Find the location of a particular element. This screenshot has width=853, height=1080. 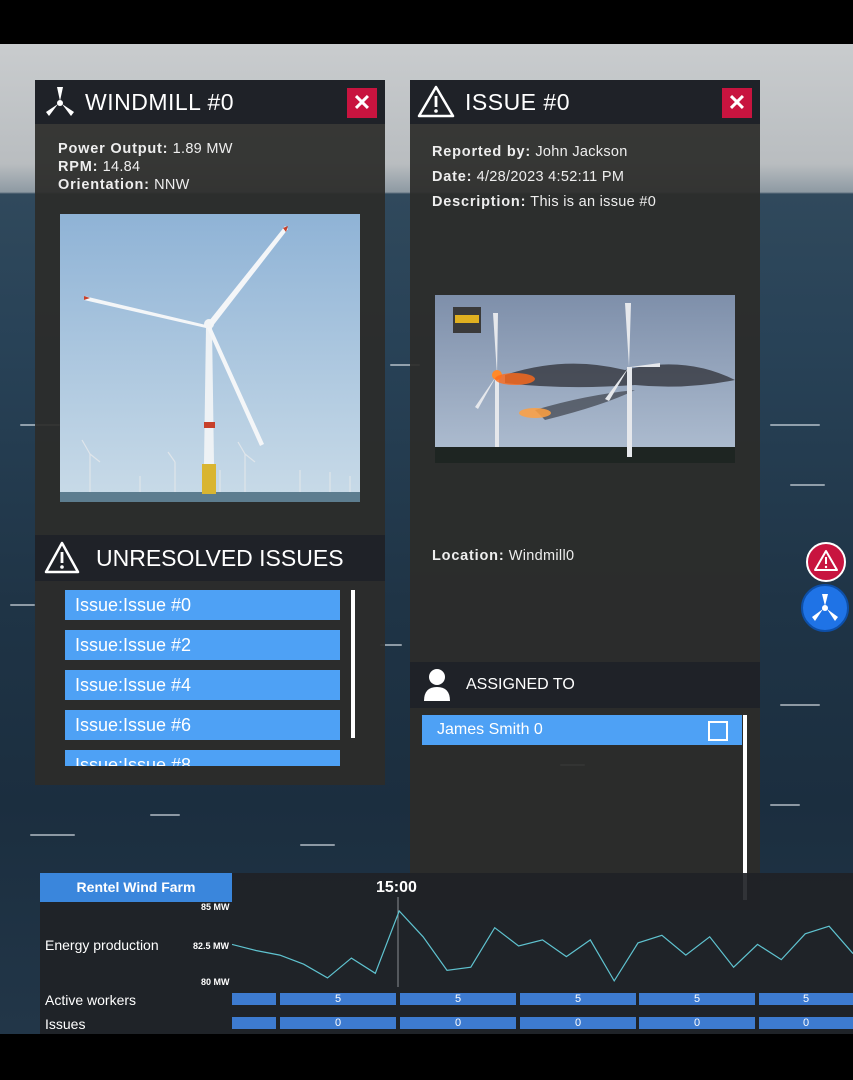

description-label: Description: is located at coordinates (479, 202).